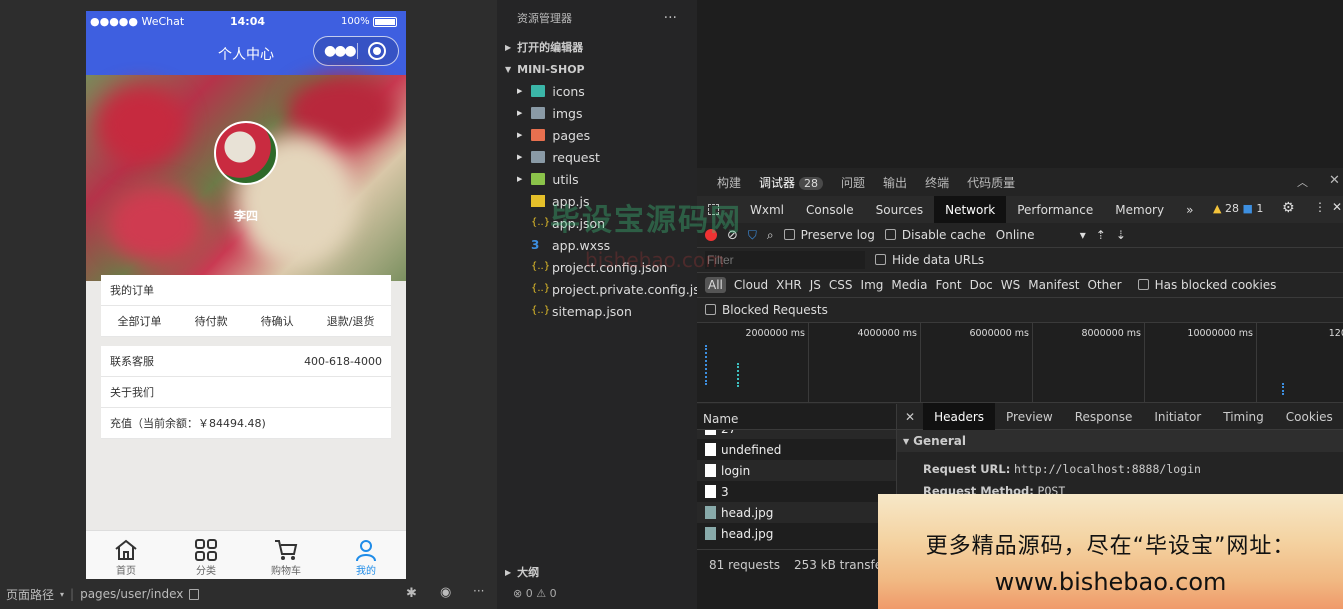 The height and width of the screenshot is (609, 1343). I want to click on tab-debugger: 调试器 28, so click(791, 182).